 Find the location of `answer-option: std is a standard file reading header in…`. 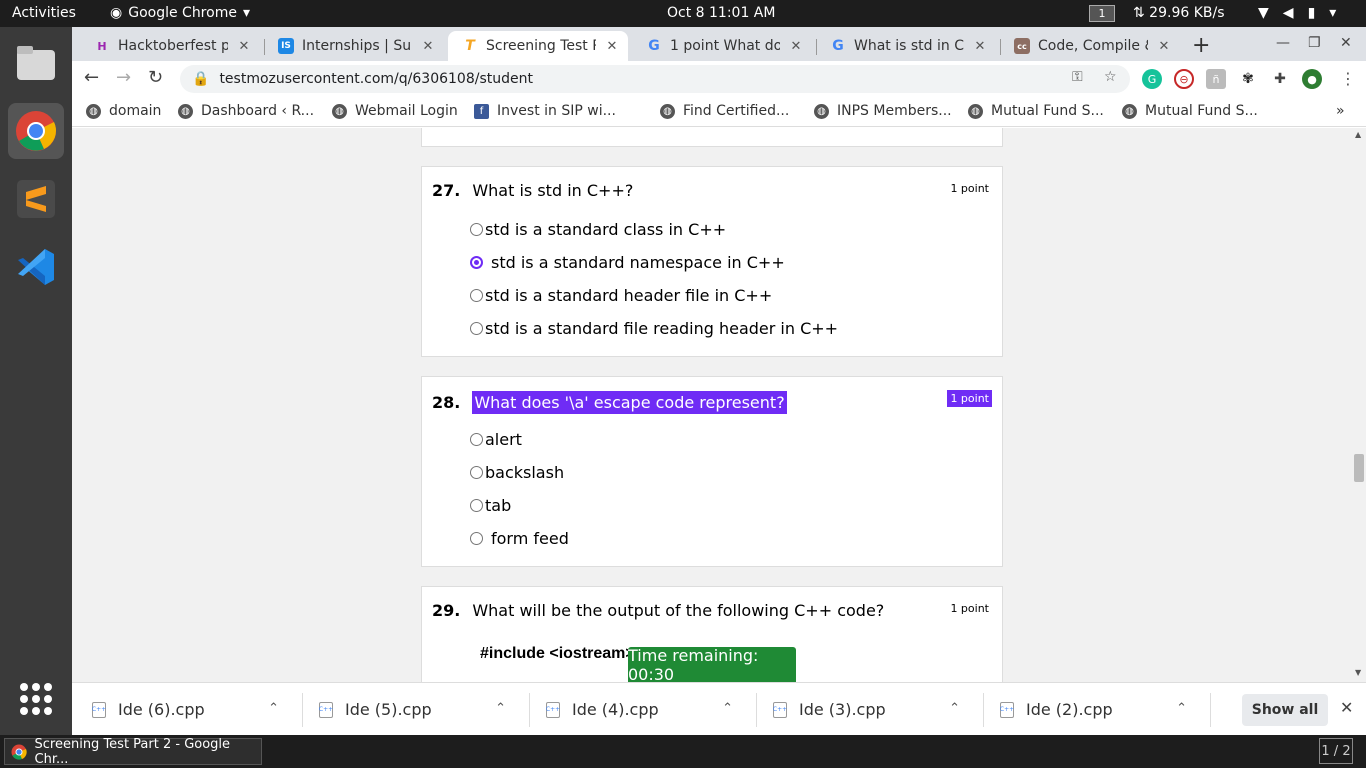

answer-option: std is a standard file reading header in… is located at coordinates (654, 328).